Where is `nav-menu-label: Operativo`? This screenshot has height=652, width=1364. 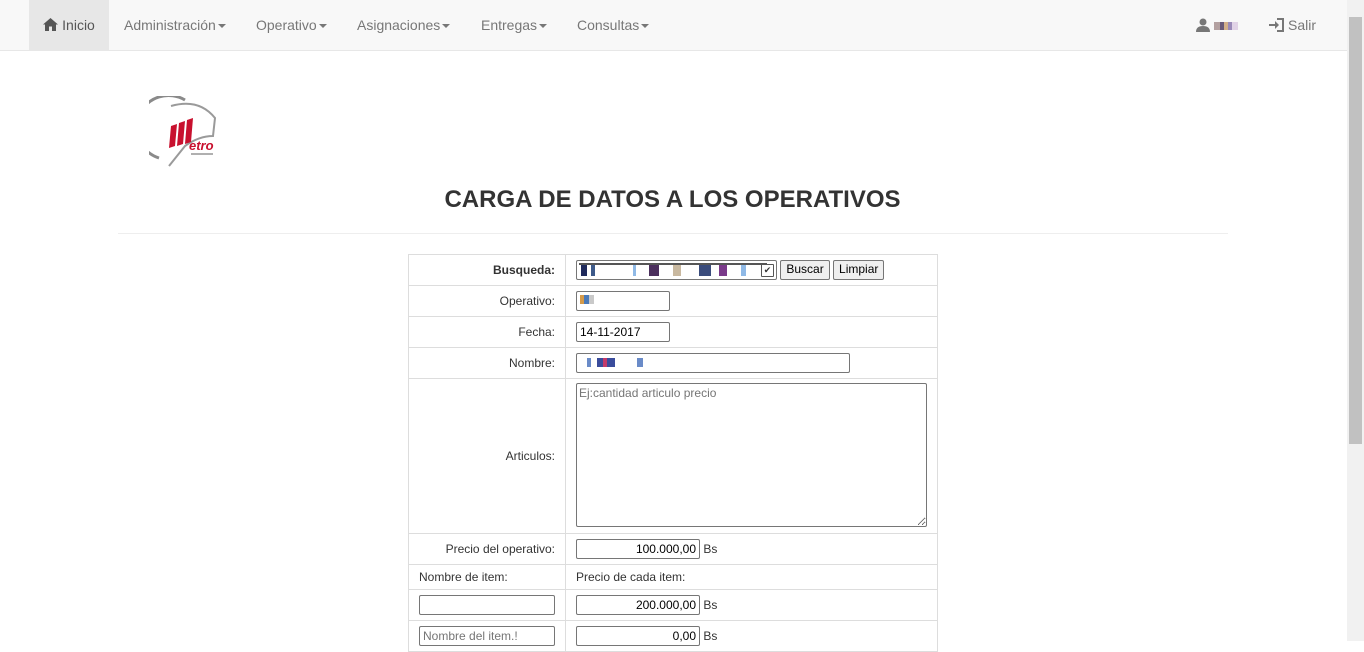 nav-menu-label: Operativo is located at coordinates (286, 25).